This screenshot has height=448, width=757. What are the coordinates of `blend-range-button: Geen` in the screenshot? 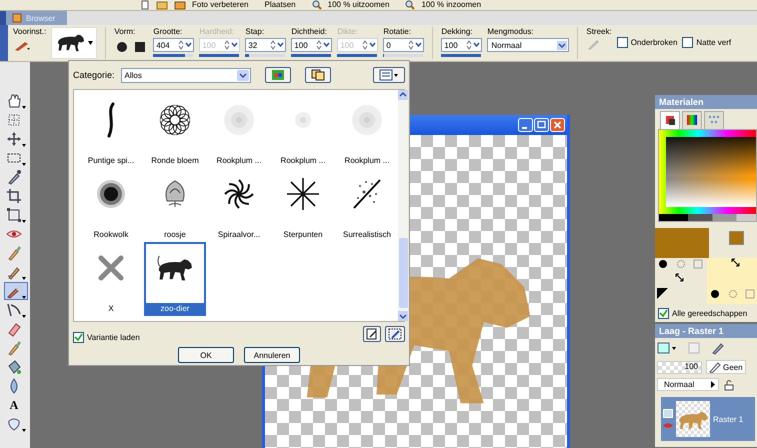 It's located at (726, 367).